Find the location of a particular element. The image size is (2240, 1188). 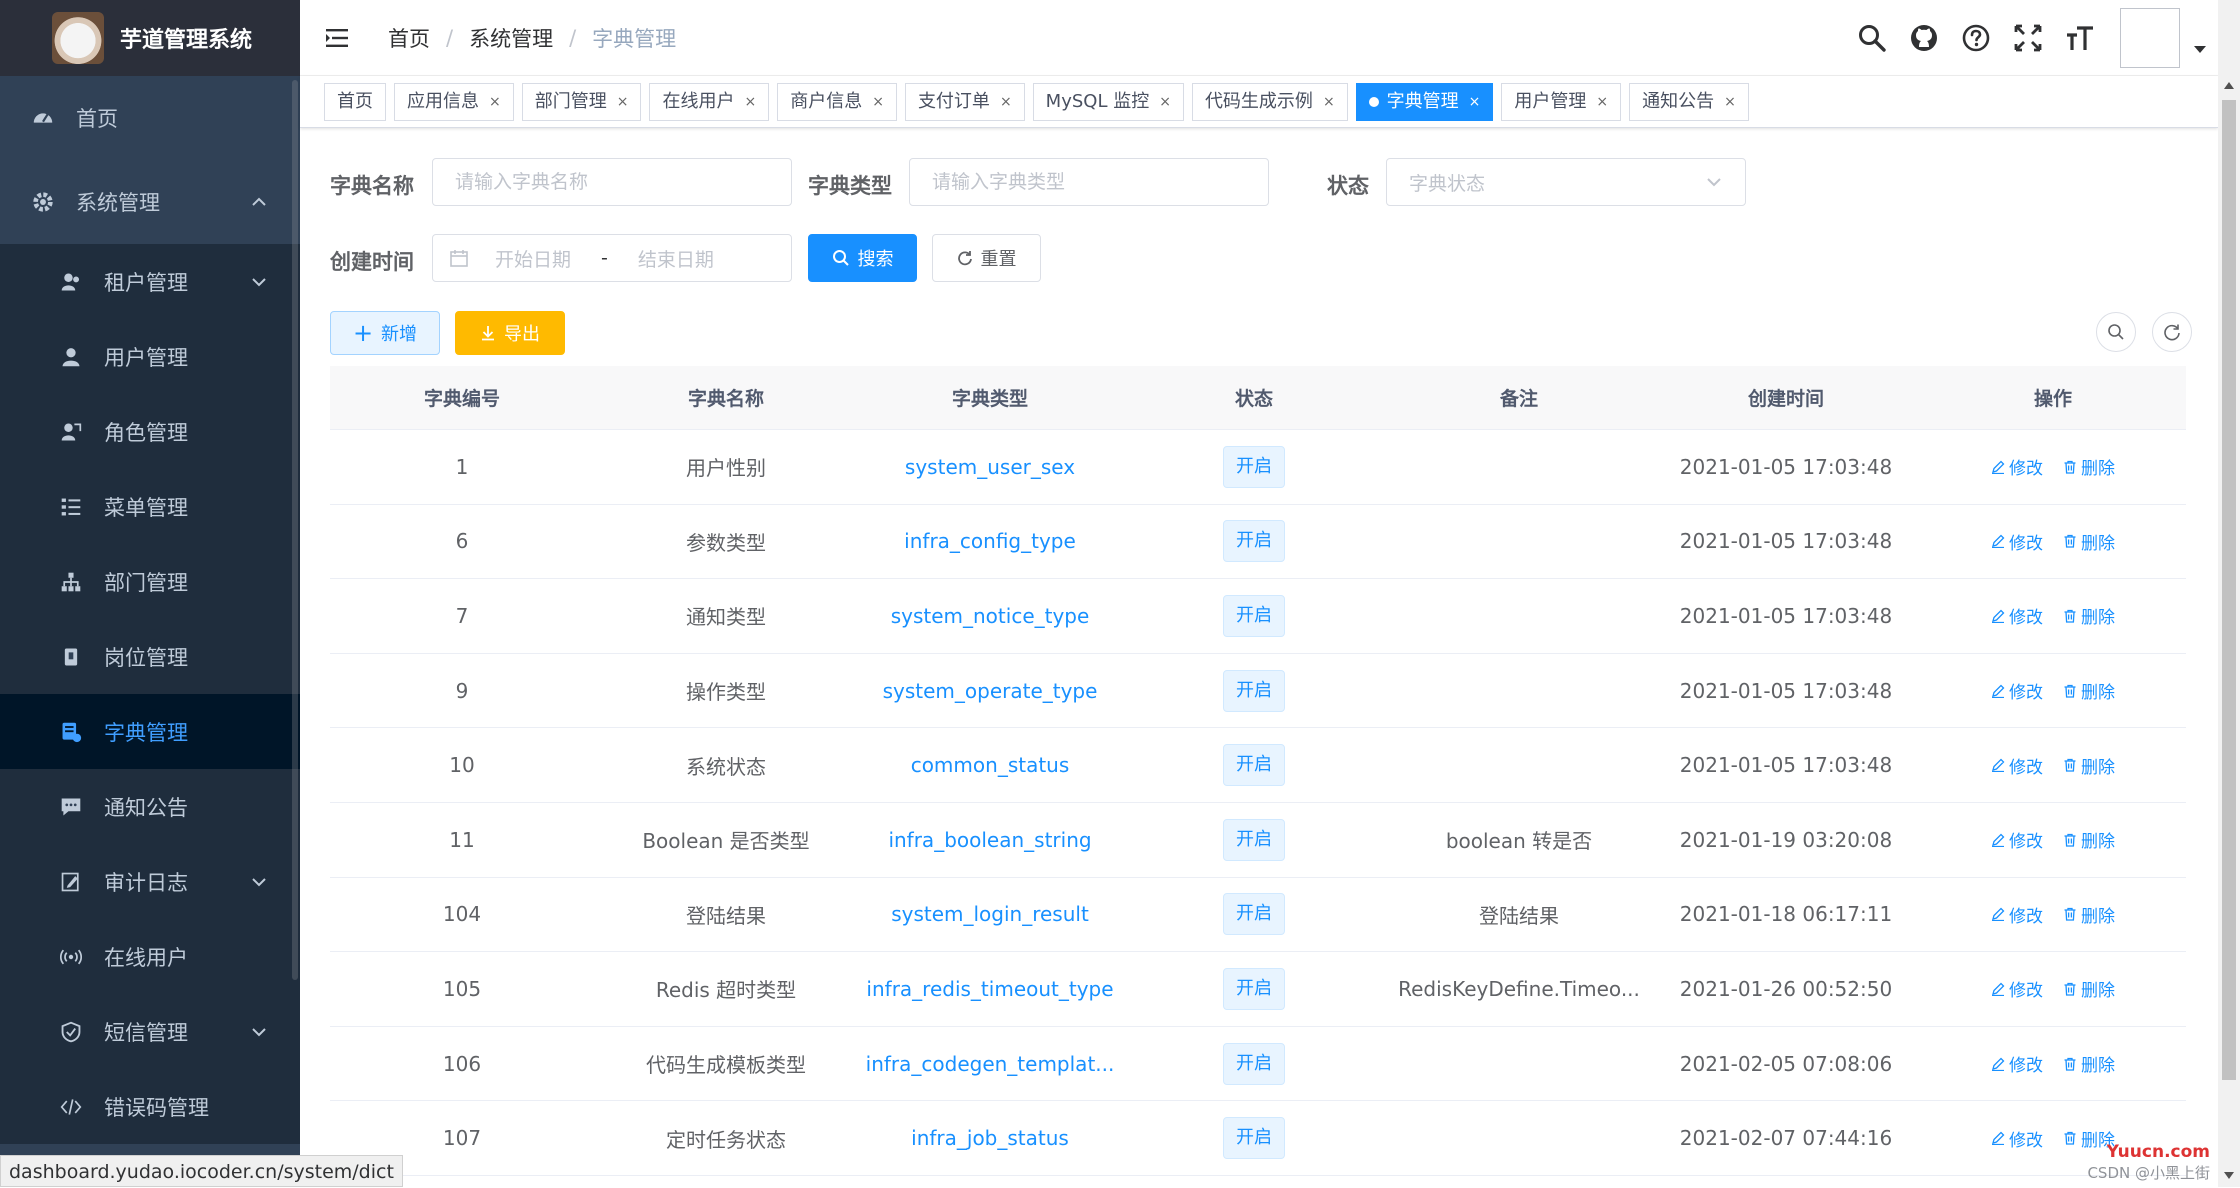

tag-10: 通知公告 × is located at coordinates (1689, 101).